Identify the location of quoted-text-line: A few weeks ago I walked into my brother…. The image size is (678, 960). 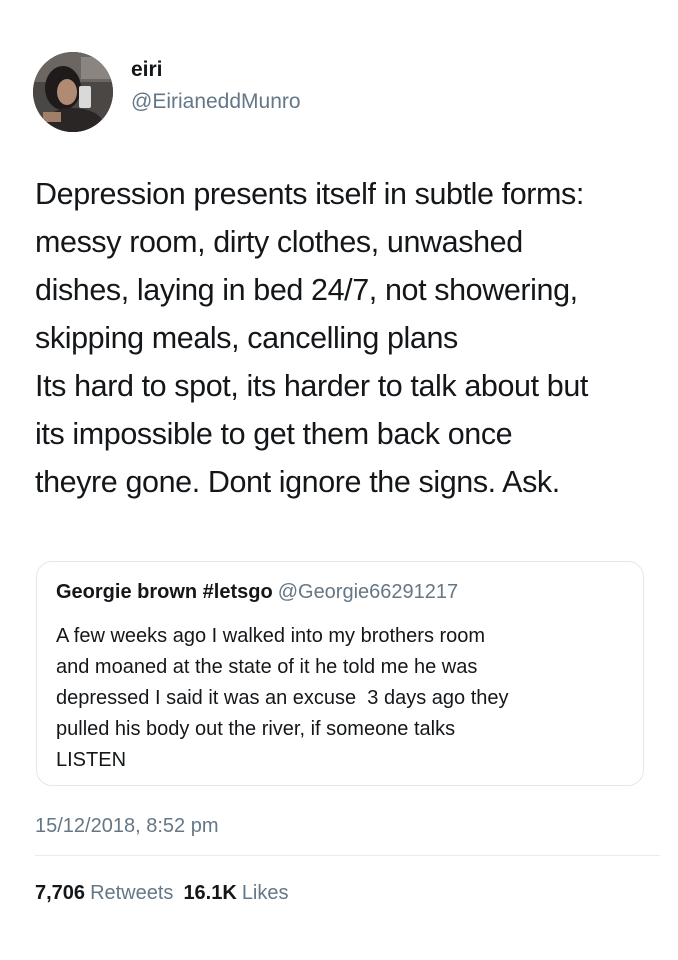
(271, 636).